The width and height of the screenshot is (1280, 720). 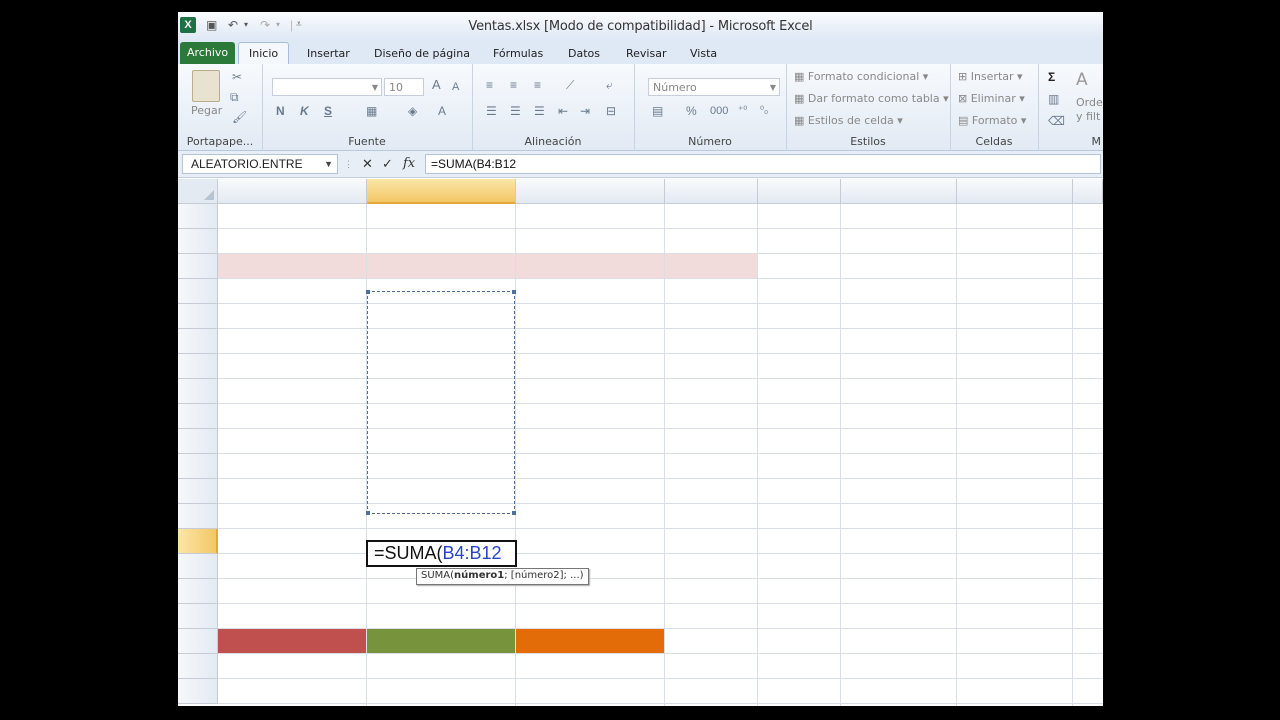 I want to click on cut-icon: ✂, so click(x=237, y=77).